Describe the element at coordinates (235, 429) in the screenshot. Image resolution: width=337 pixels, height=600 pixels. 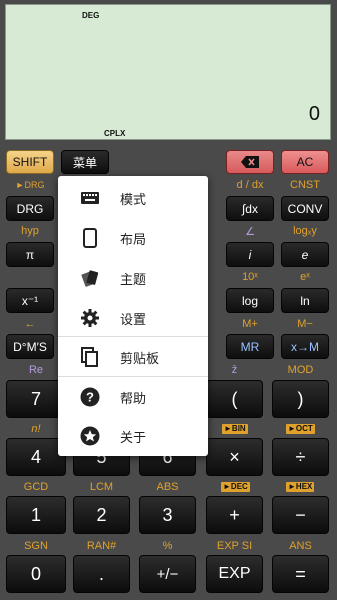
I see `label-to-binary: ►BIN` at that location.